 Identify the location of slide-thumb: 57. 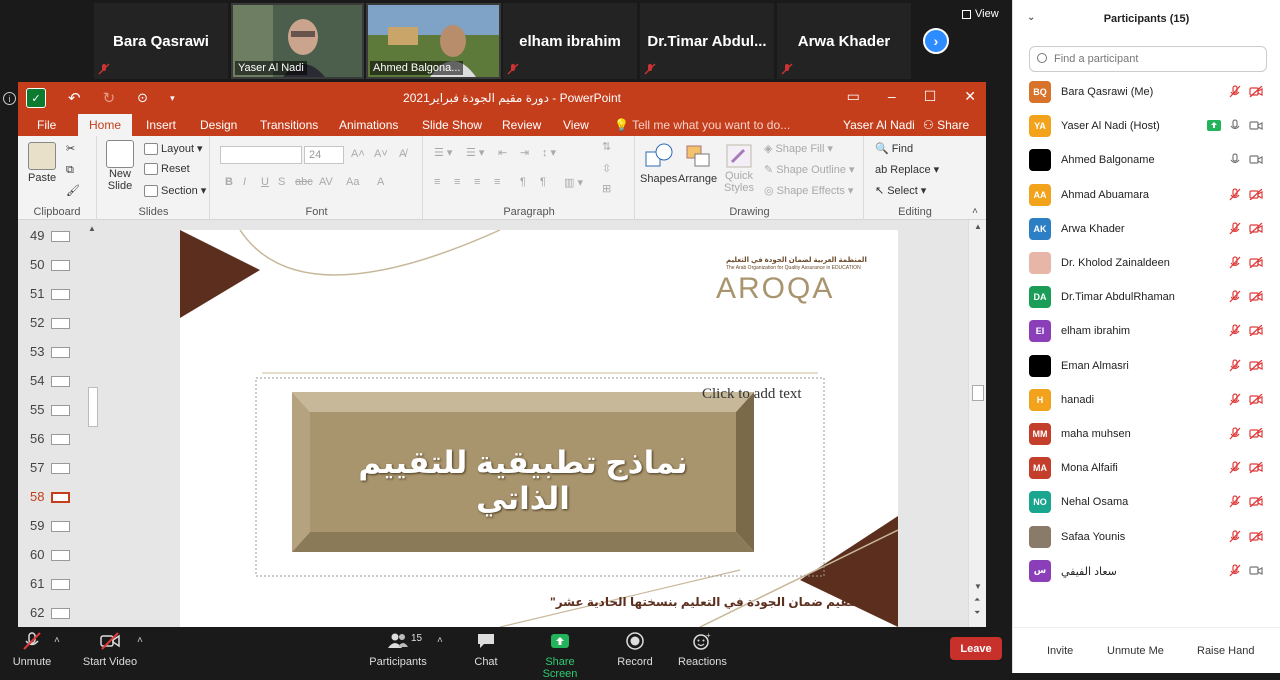
(58, 468).